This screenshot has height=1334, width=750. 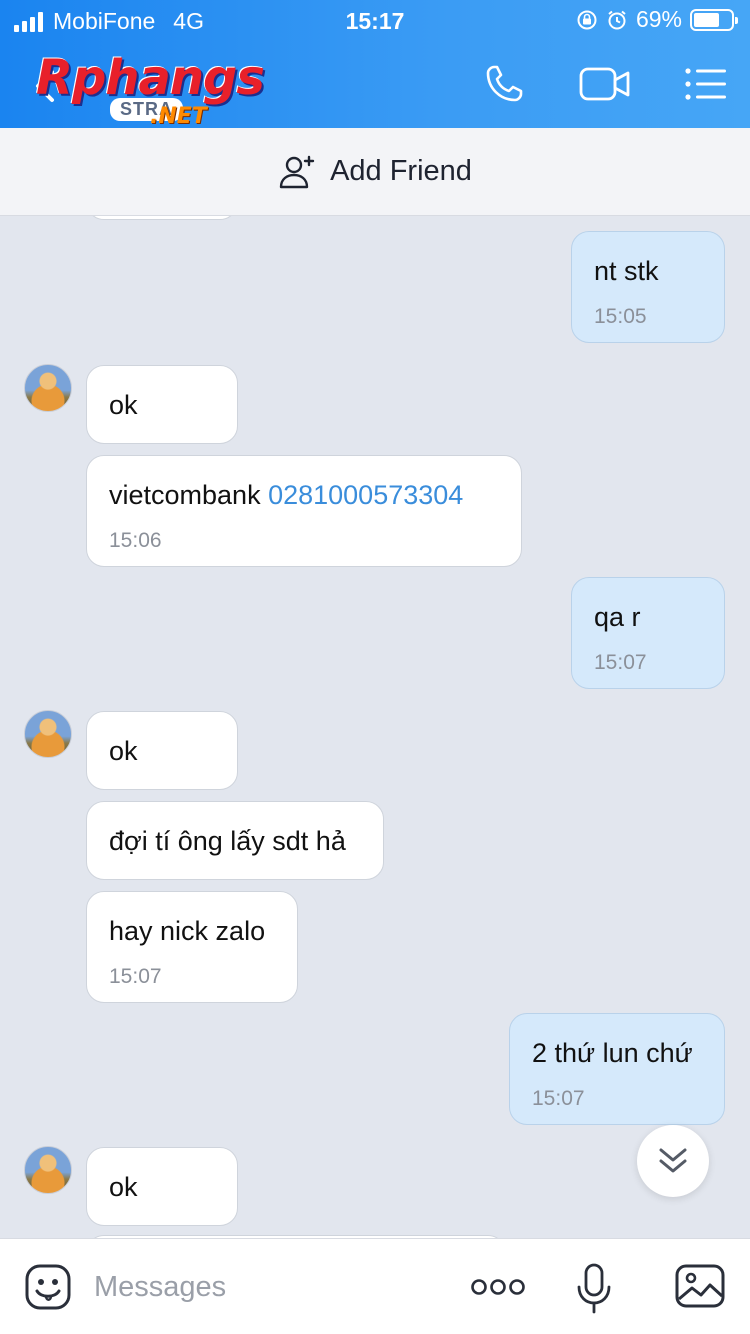 I want to click on message-bubble: nt stk 15:05, so click(x=648, y=287).